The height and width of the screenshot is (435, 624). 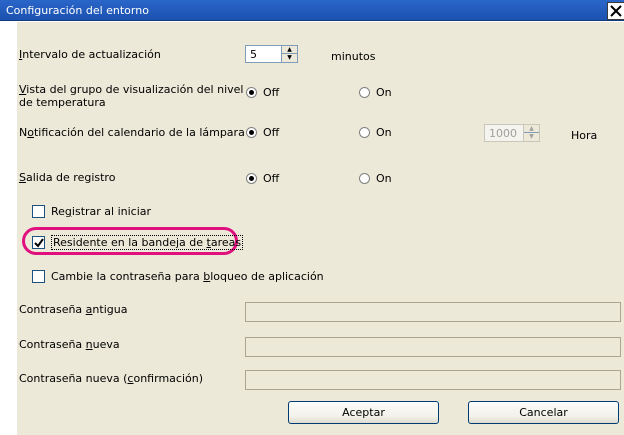 What do you see at coordinates (262, 92) in the screenshot?
I see `temperature-view-off-radio: Off` at bounding box center [262, 92].